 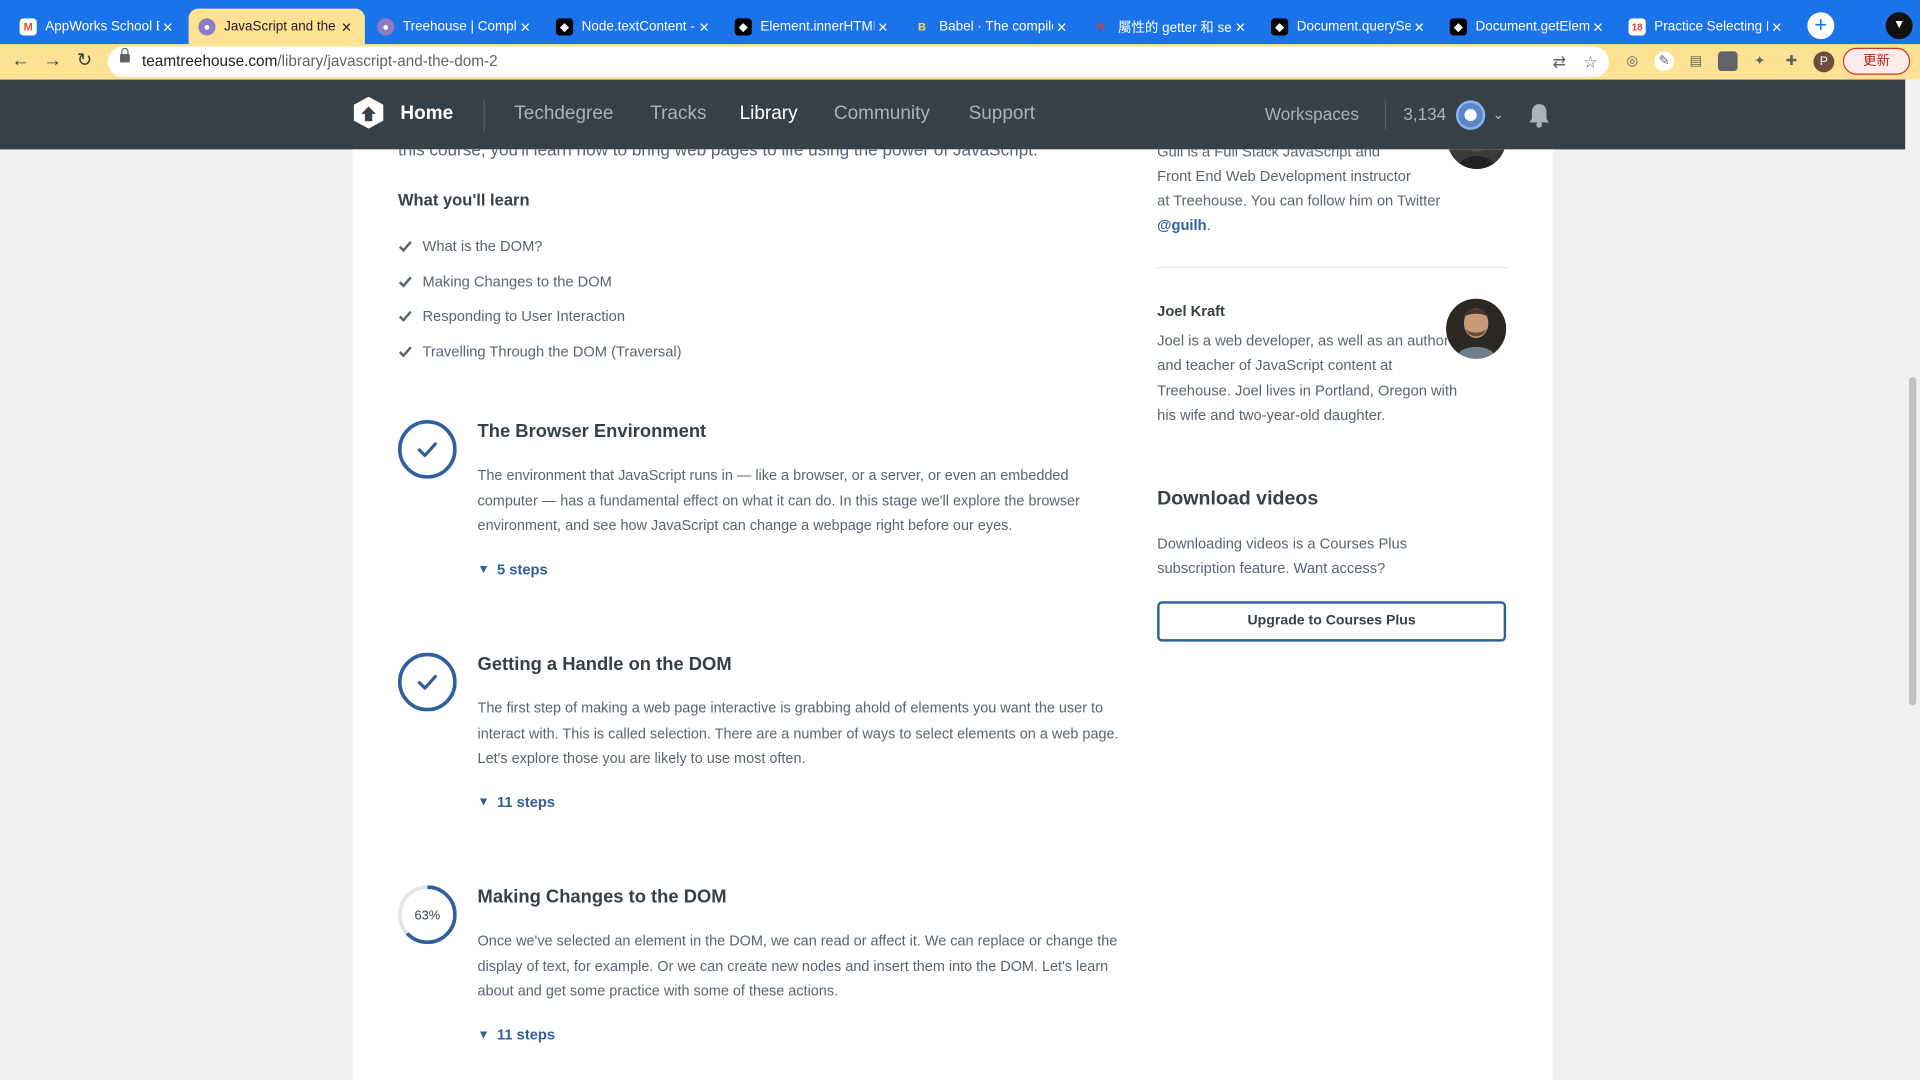 I want to click on scrollbar-thumb, so click(x=1912, y=541).